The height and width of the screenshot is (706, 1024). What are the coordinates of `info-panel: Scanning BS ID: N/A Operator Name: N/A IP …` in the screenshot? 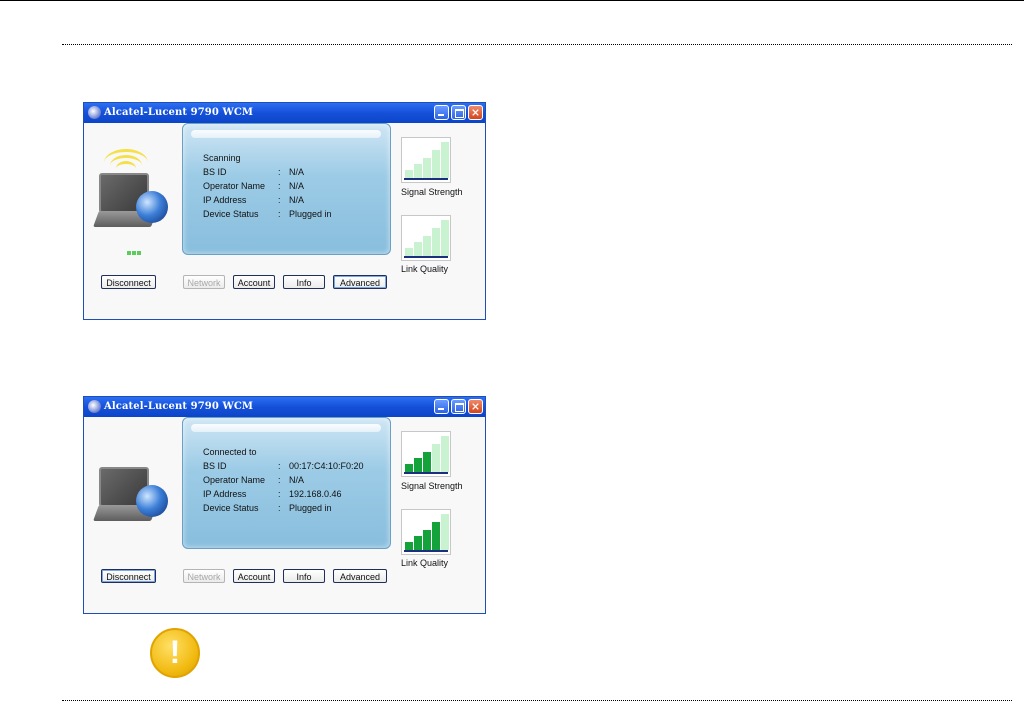 It's located at (286, 189).